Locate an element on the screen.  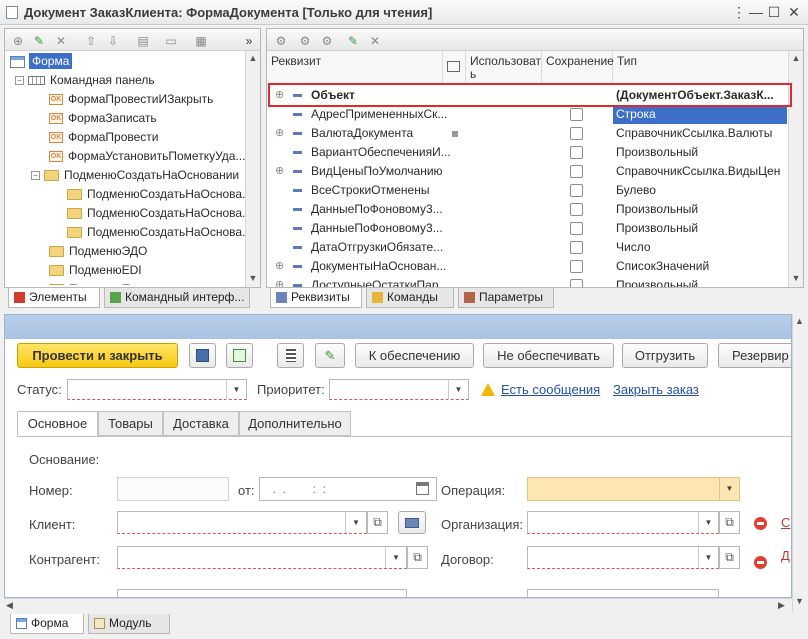
client-open-button: ⧉ is located at coordinates (377, 522).